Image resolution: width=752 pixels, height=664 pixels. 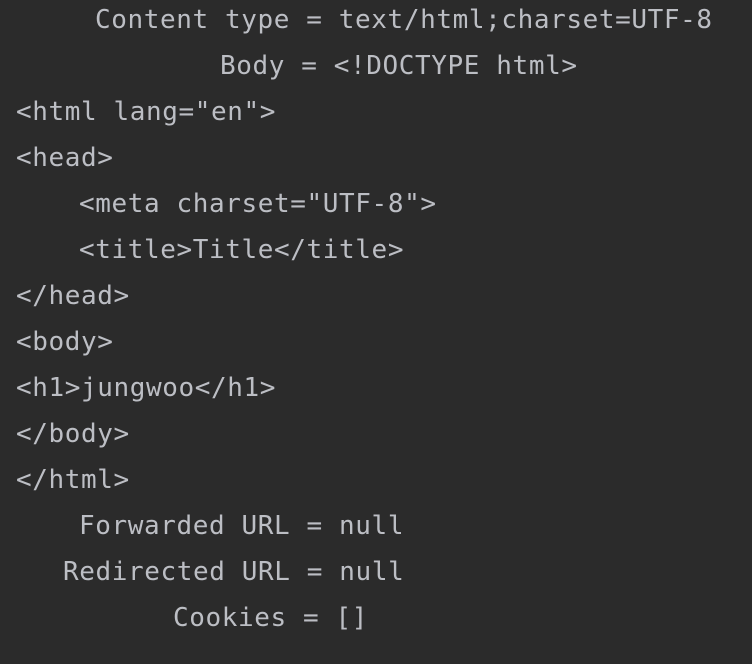 What do you see at coordinates (242, 250) in the screenshot?
I see `title-tag-line: <title>Title</title>` at bounding box center [242, 250].